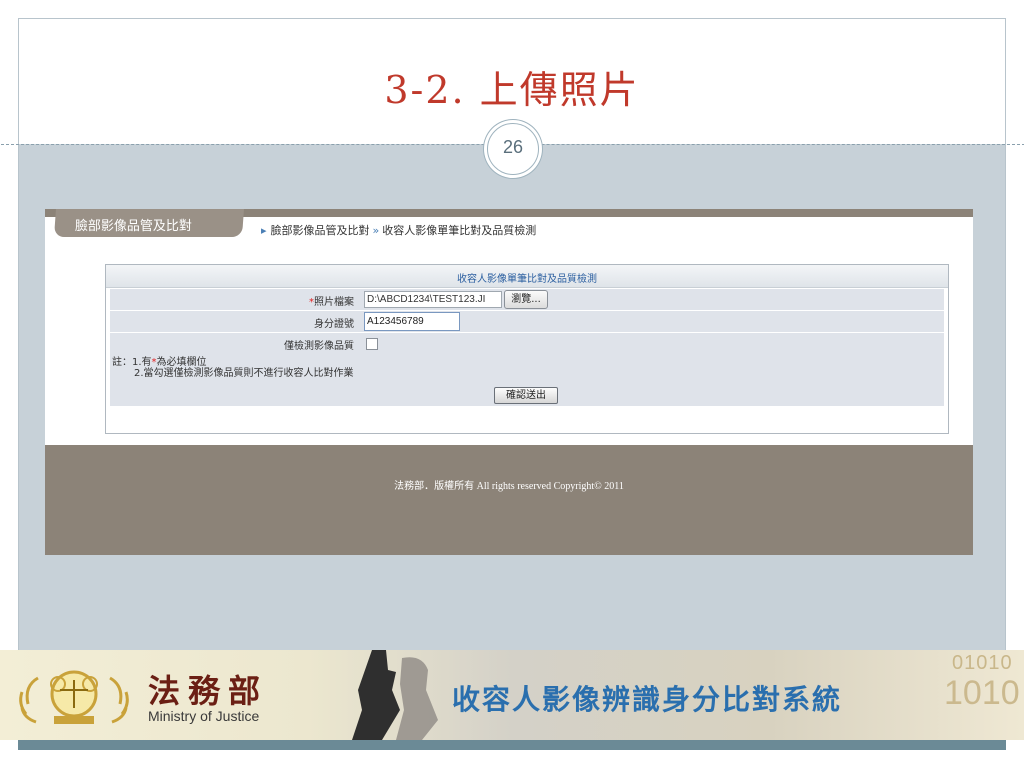  Describe the element at coordinates (512, 90) in the screenshot. I see `slide-title: 3-2. 上傳照片` at that location.